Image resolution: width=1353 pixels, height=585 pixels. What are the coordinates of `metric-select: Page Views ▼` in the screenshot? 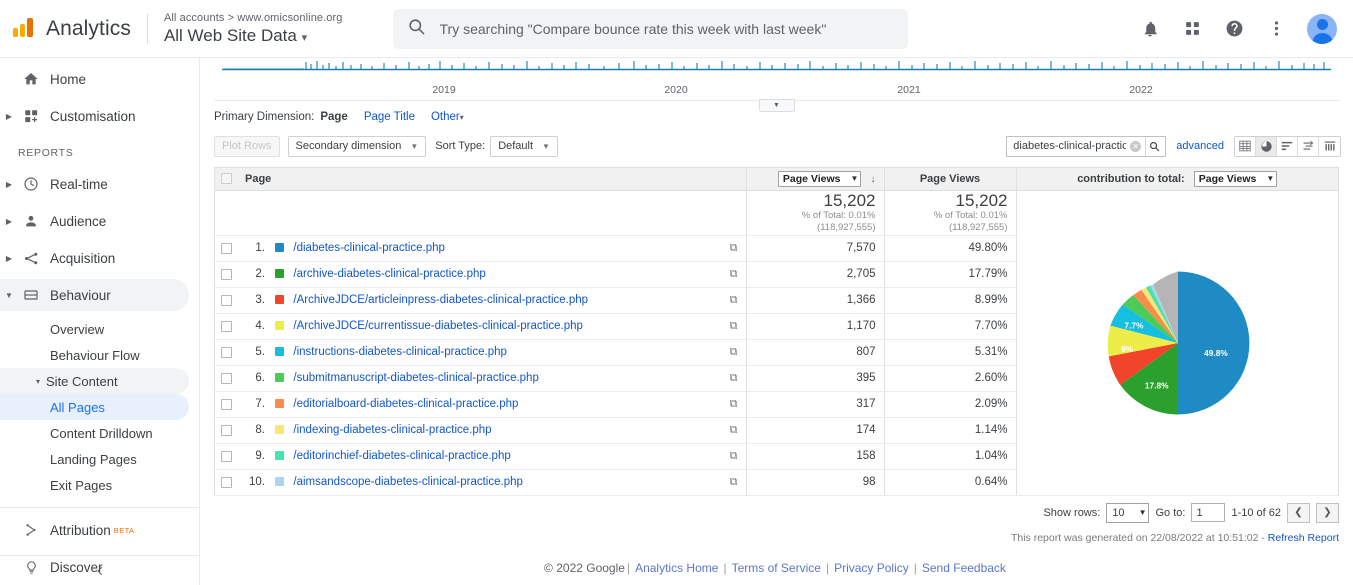 It's located at (819, 178).